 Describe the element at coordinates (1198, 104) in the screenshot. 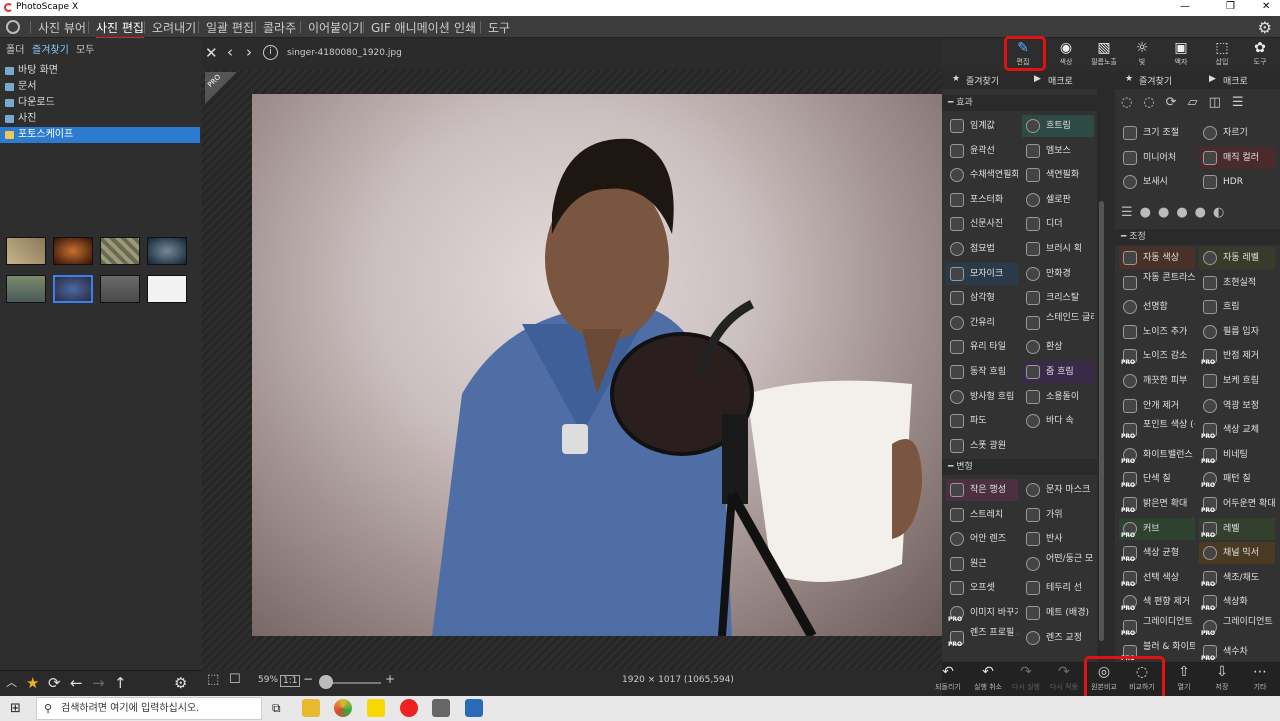

I see `rotate-flip-icons: ◌◌⟳▱◫☰` at that location.